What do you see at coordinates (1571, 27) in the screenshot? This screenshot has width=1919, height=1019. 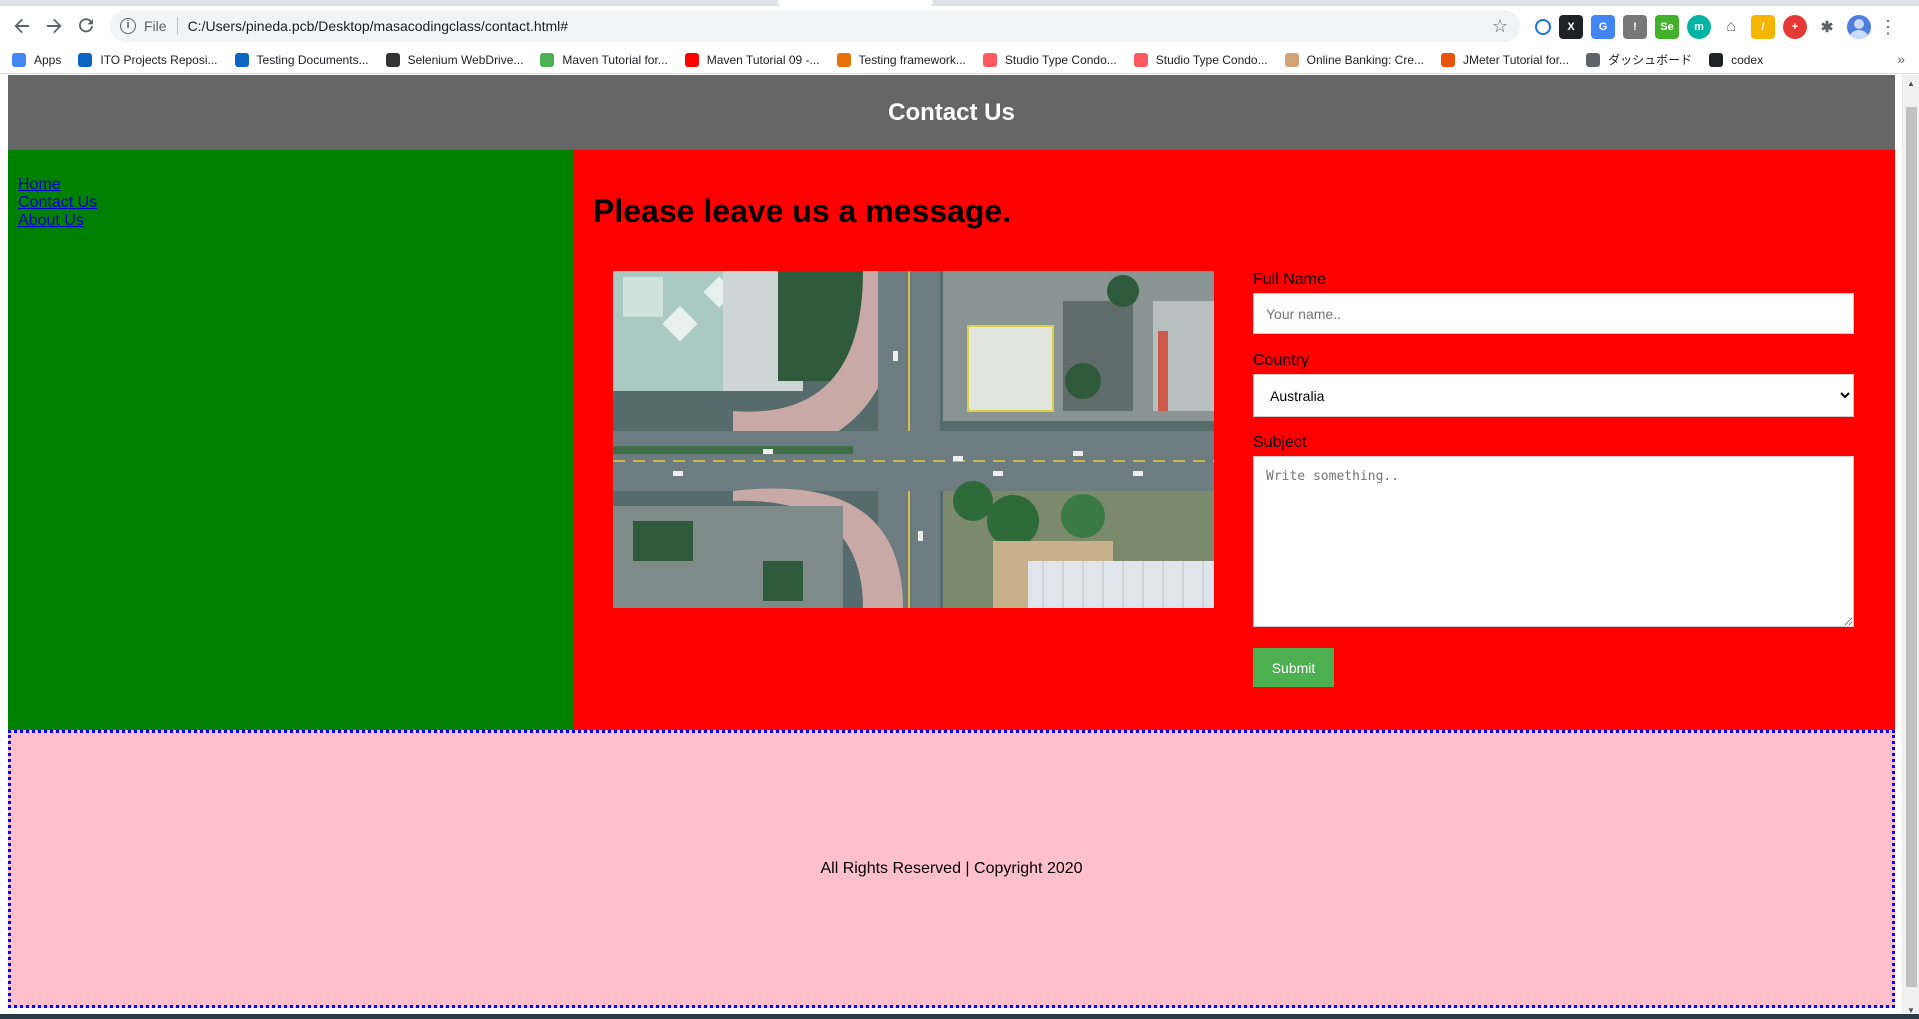 I see `extension-icon: X` at bounding box center [1571, 27].